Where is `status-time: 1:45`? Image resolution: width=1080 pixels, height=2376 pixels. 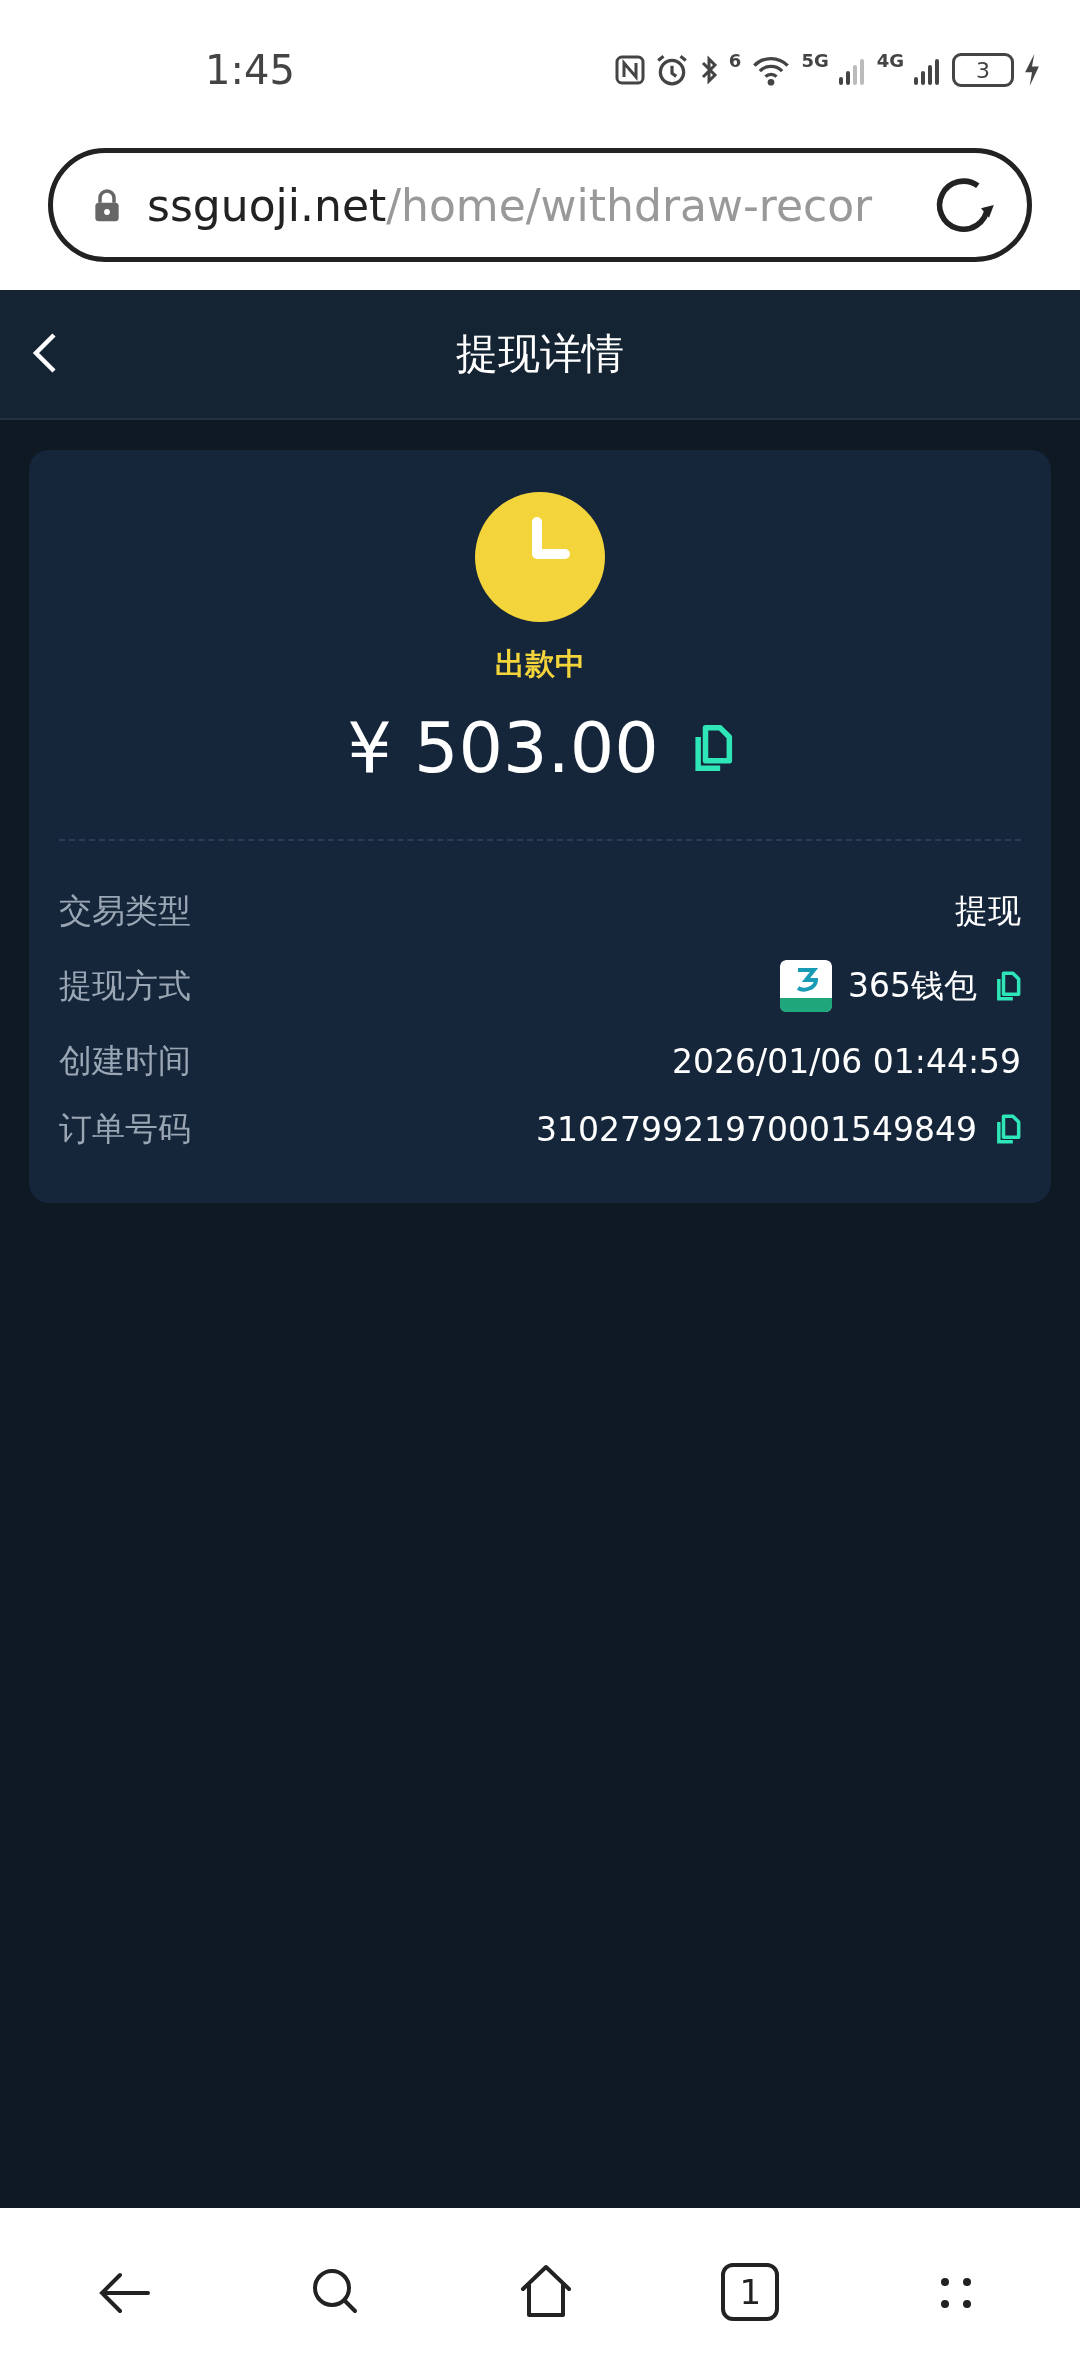
status-time: 1:45 is located at coordinates (250, 70).